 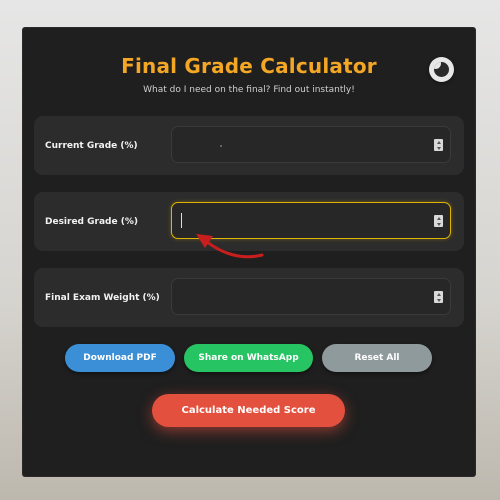 I want to click on current-grade-spinner, so click(x=438, y=145).